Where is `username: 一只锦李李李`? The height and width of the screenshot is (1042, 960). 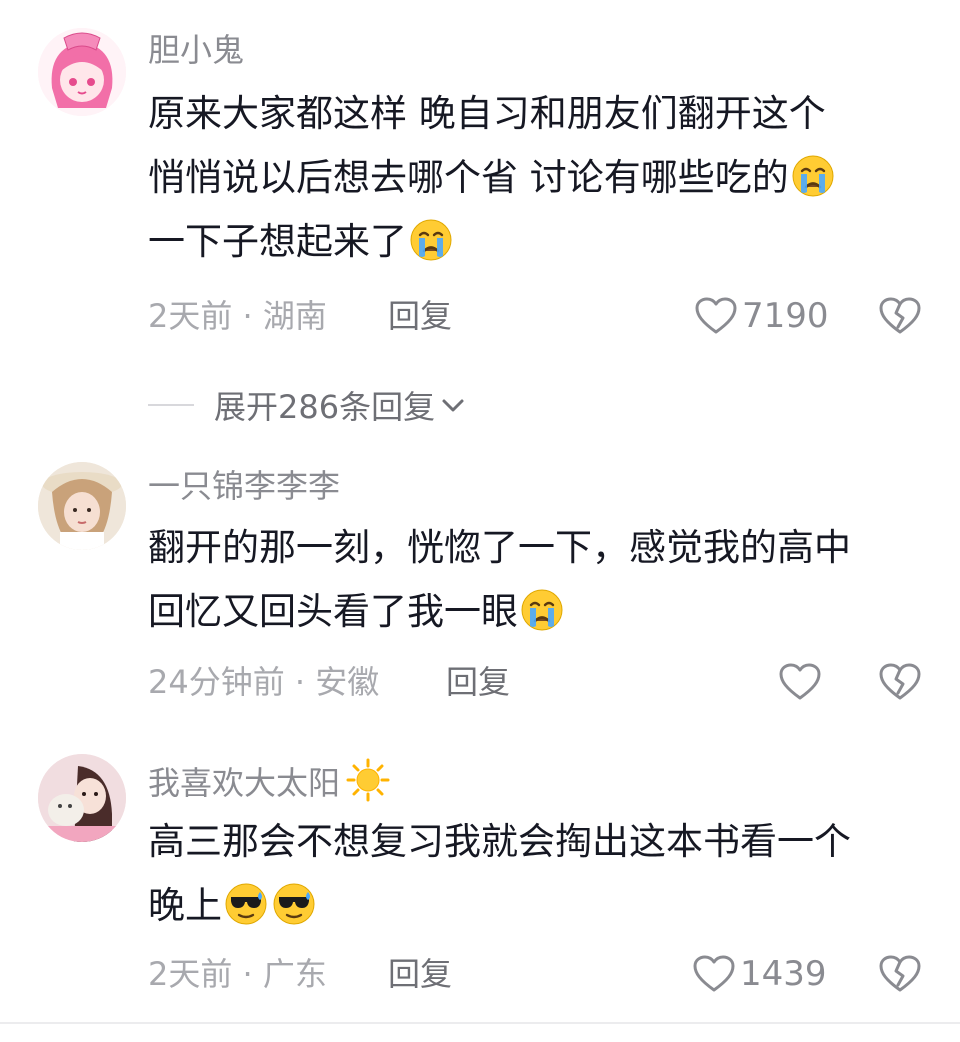
username: 一只锦李李李 is located at coordinates (244, 486).